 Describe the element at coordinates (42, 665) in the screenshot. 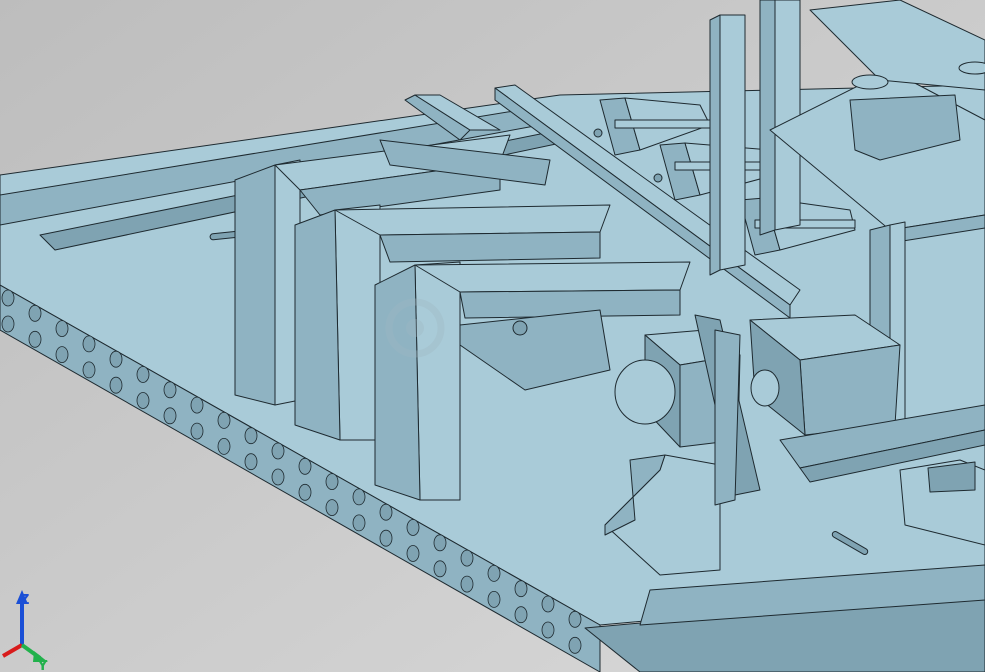

I see `y-axis-label: Y` at that location.